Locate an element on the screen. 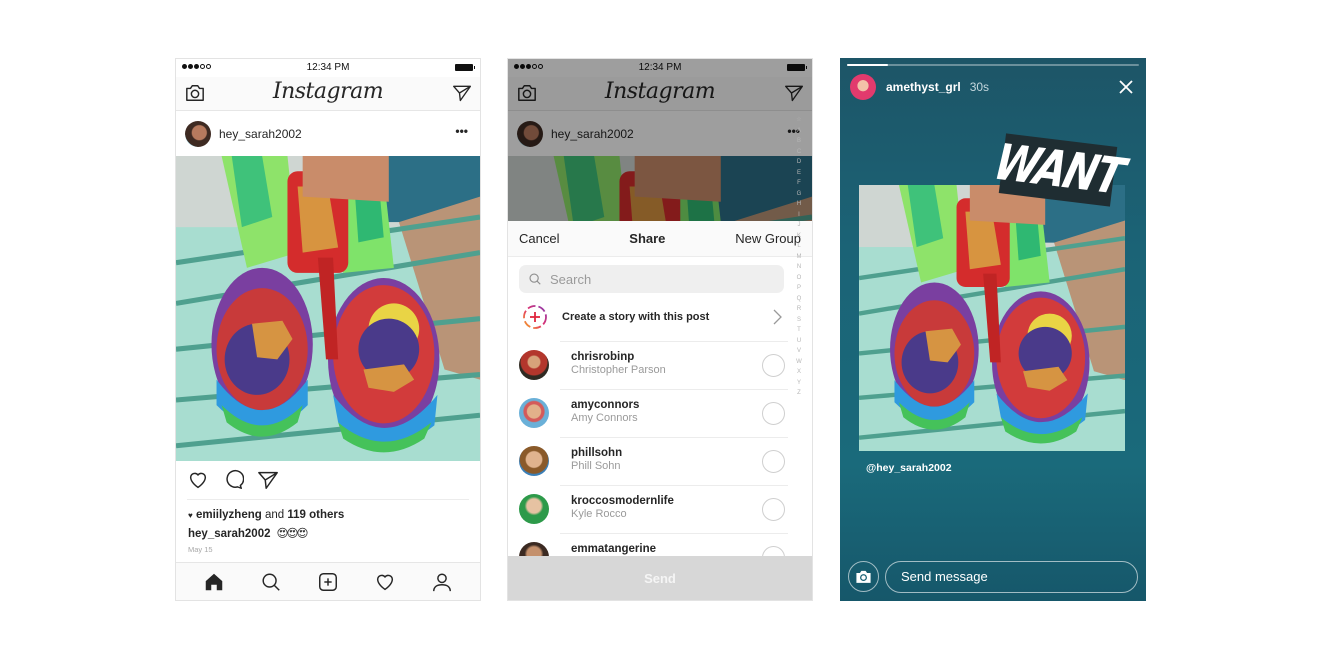 This screenshot has width=1320, height=660. top-navbar: Instagram is located at coordinates (328, 94).